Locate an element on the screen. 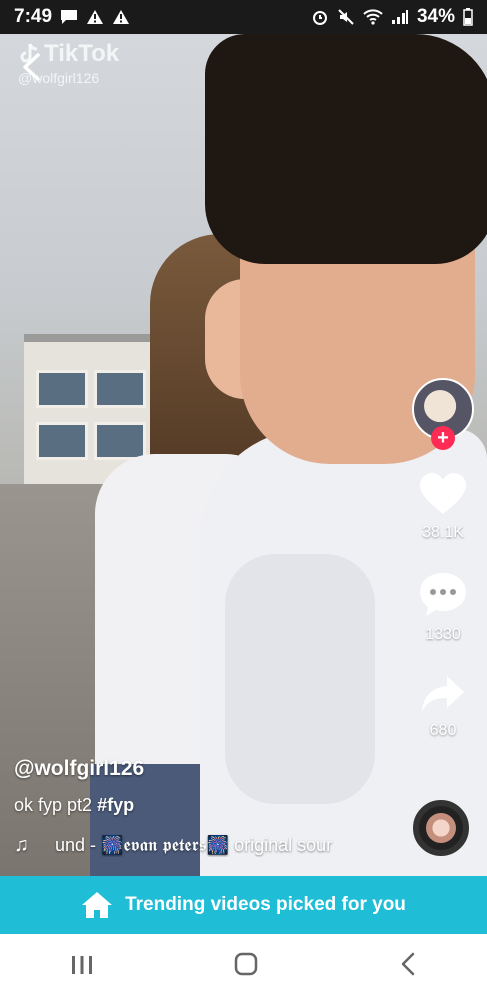 This screenshot has width=487, height=1000. warning-icon is located at coordinates (95, 17).